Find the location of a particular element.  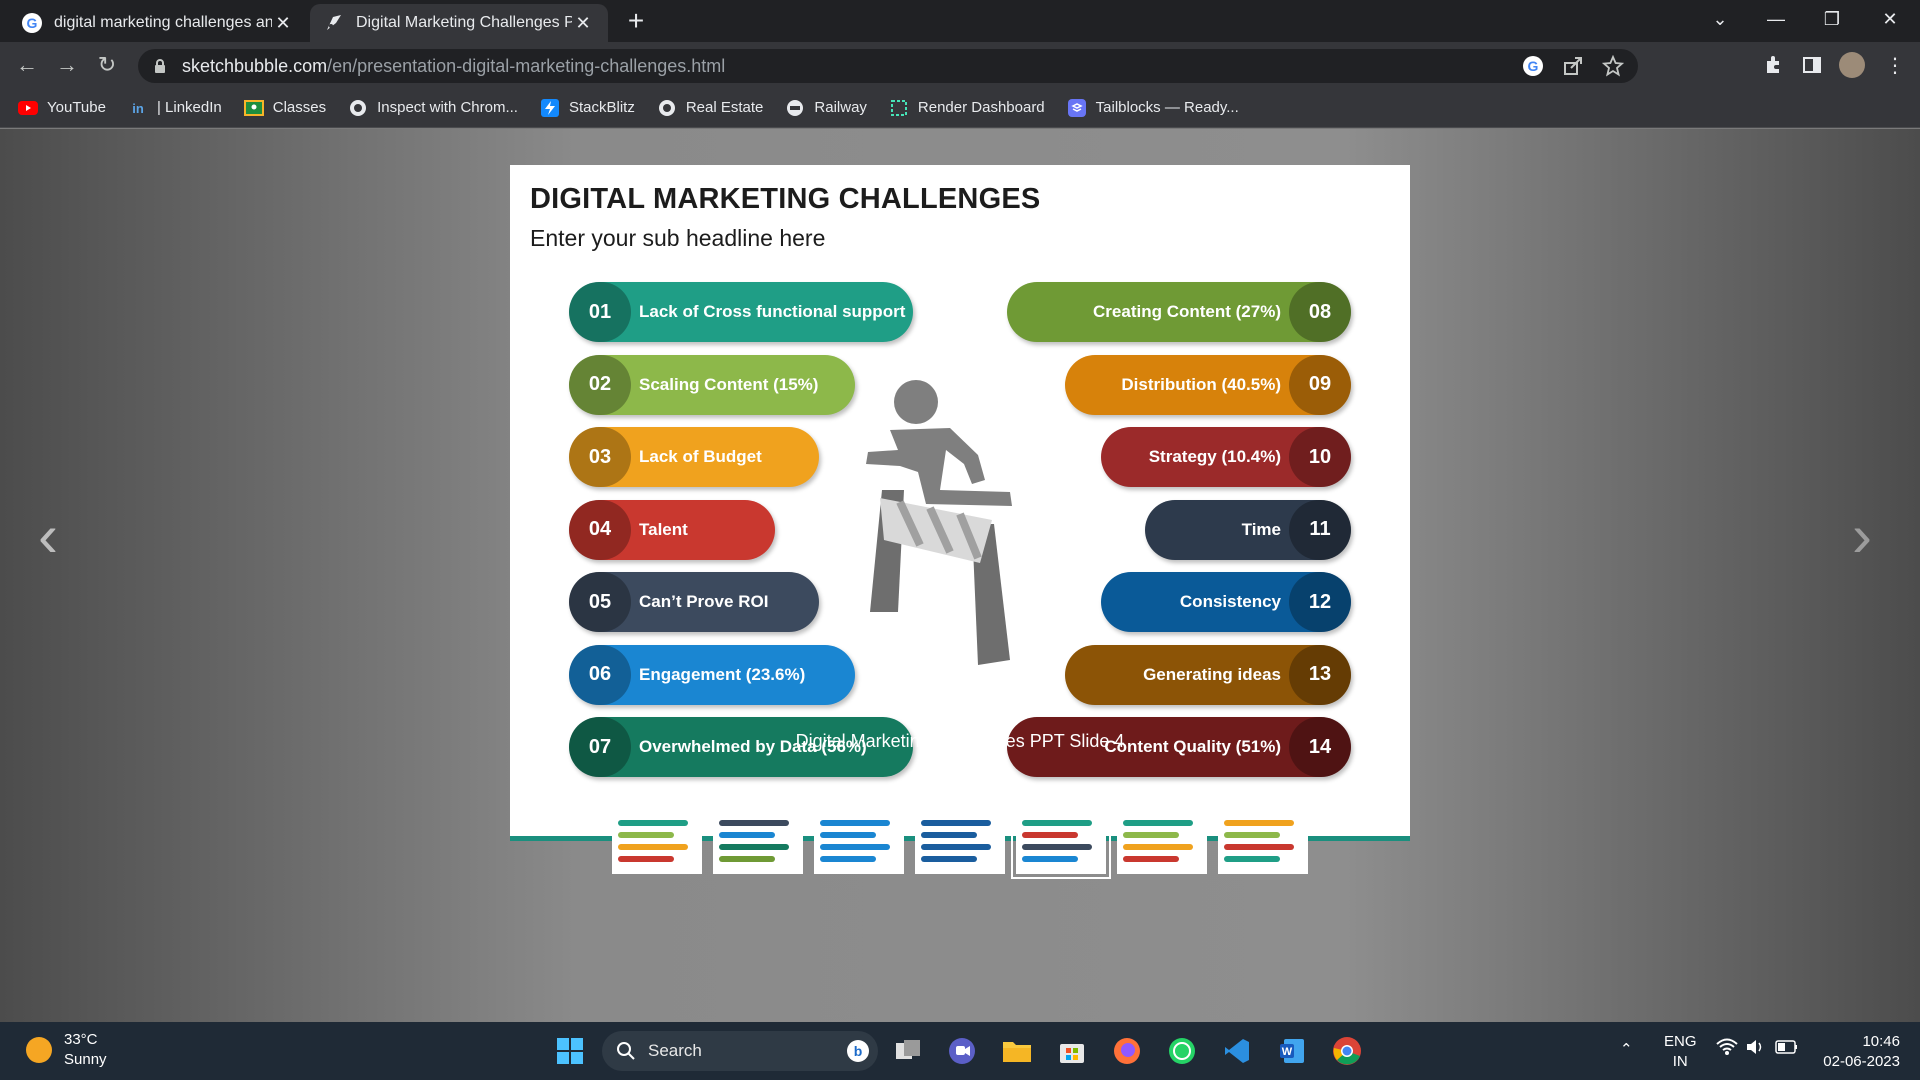

railway-icon is located at coordinates (795, 108).